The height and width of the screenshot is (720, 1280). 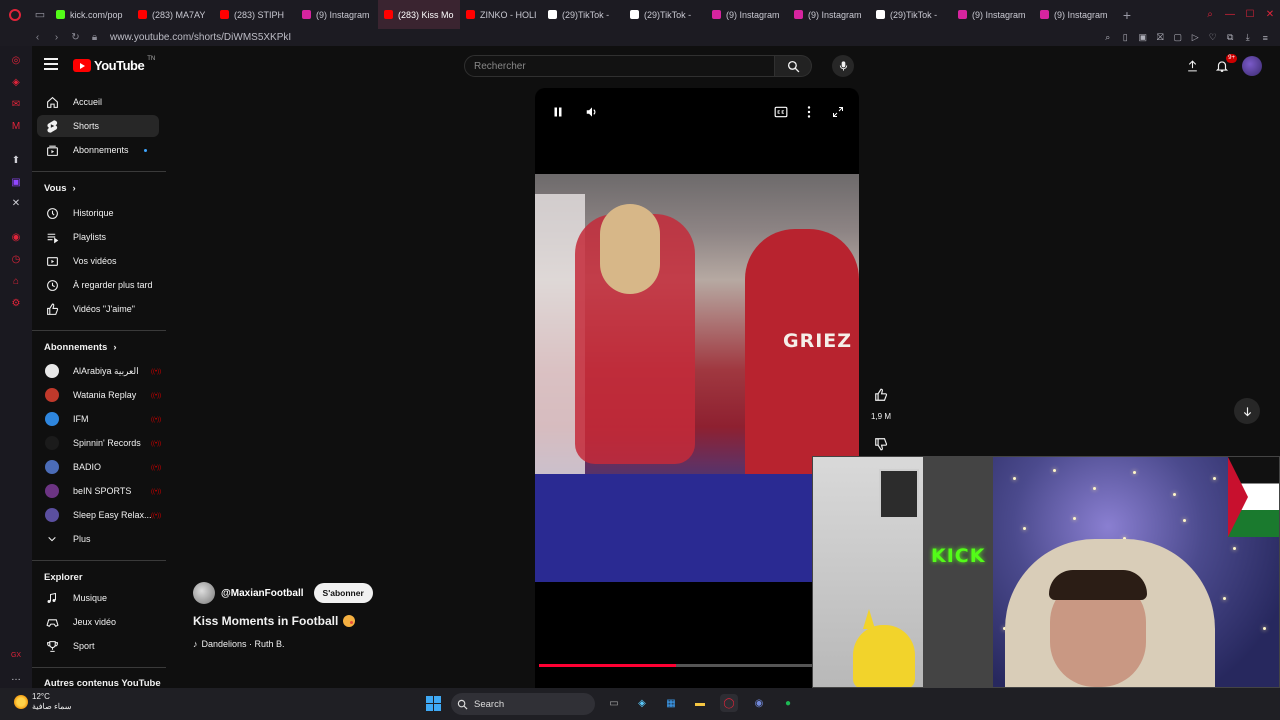 I want to click on sidebar-item-shorts: Shorts, so click(x=98, y=126).